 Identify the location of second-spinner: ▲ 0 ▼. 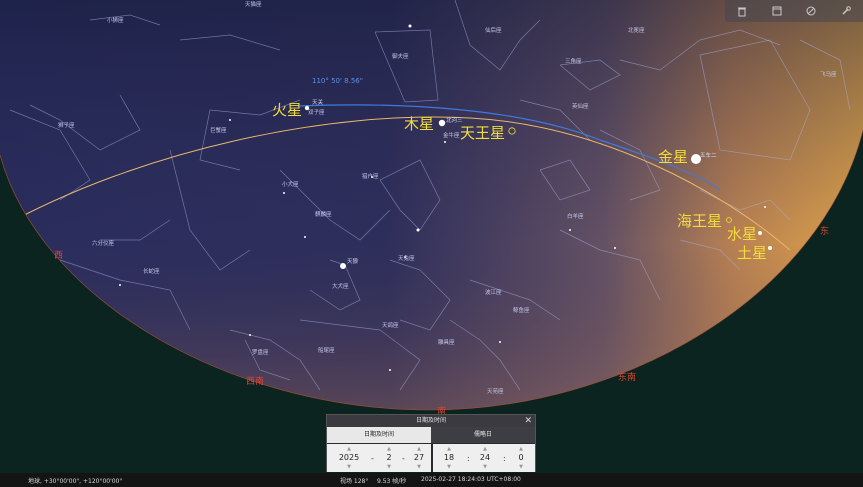
(521, 458).